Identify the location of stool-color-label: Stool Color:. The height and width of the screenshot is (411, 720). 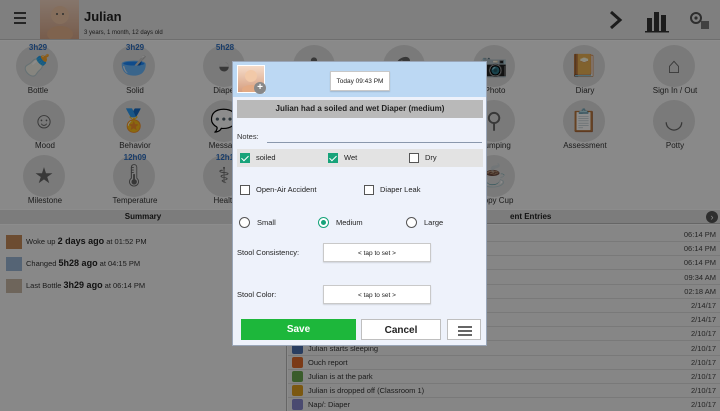
(257, 294).